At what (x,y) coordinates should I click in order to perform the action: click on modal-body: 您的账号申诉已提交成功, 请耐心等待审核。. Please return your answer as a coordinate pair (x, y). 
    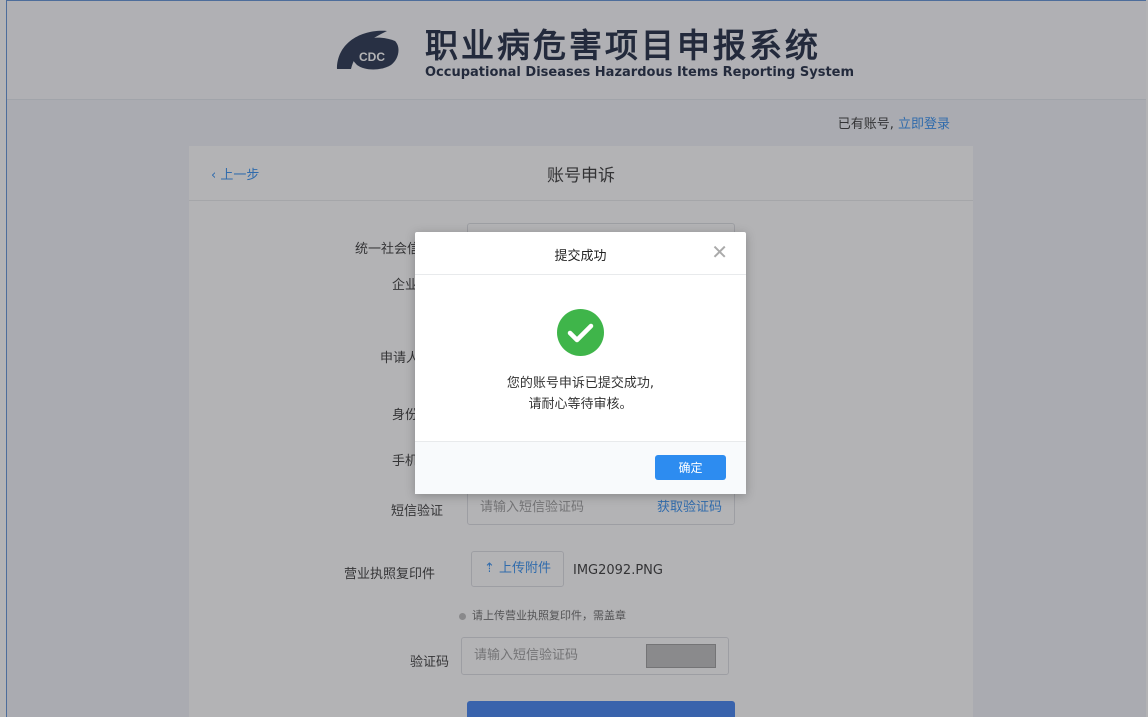
    Looking at the image, I should click on (580, 358).